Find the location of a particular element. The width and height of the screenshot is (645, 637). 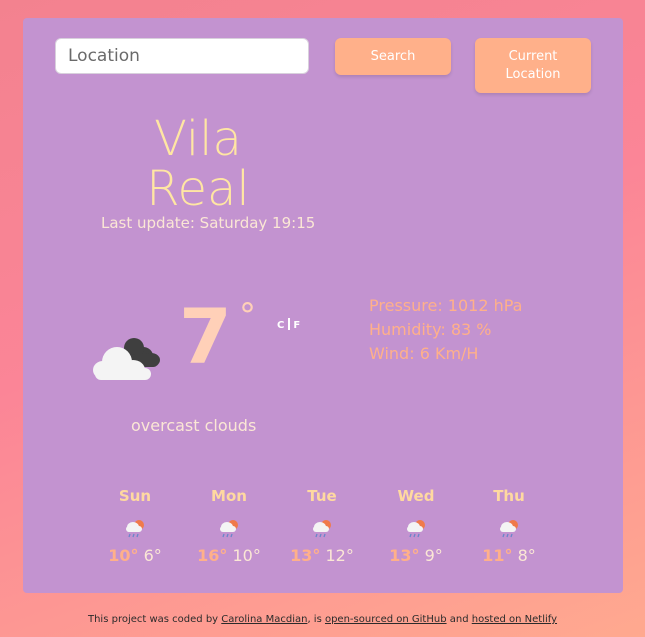

current-temperature: 7 is located at coordinates (205, 336).